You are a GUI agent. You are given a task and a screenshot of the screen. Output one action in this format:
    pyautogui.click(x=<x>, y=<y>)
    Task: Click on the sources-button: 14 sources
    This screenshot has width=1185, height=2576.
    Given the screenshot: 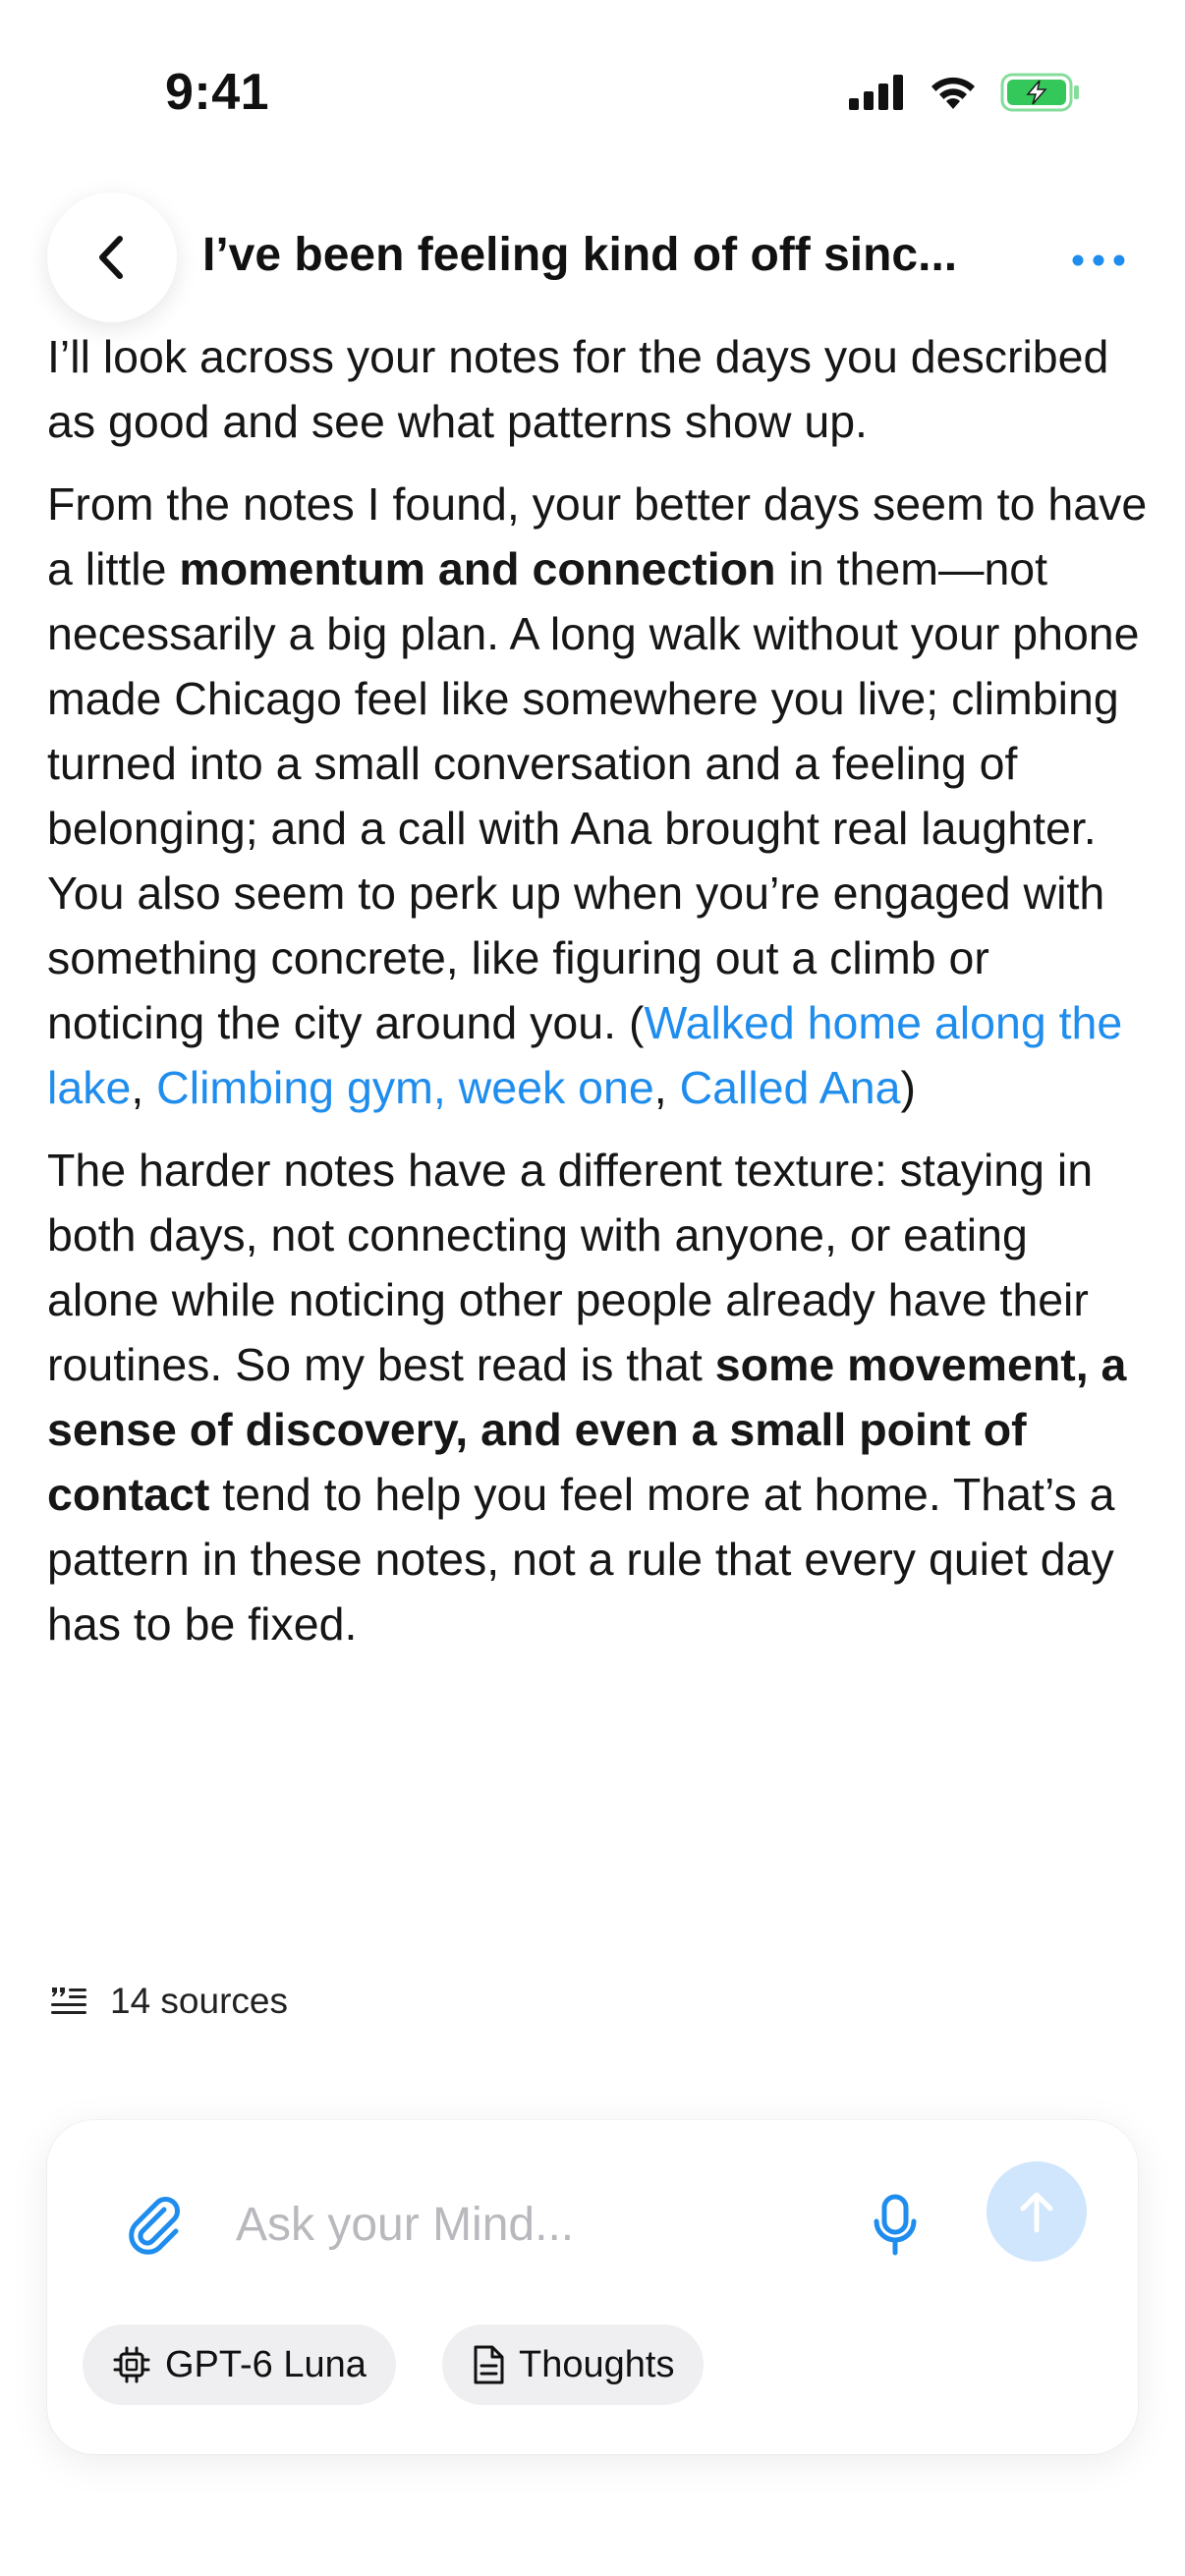 What is the action you would take?
    pyautogui.click(x=168, y=2001)
    